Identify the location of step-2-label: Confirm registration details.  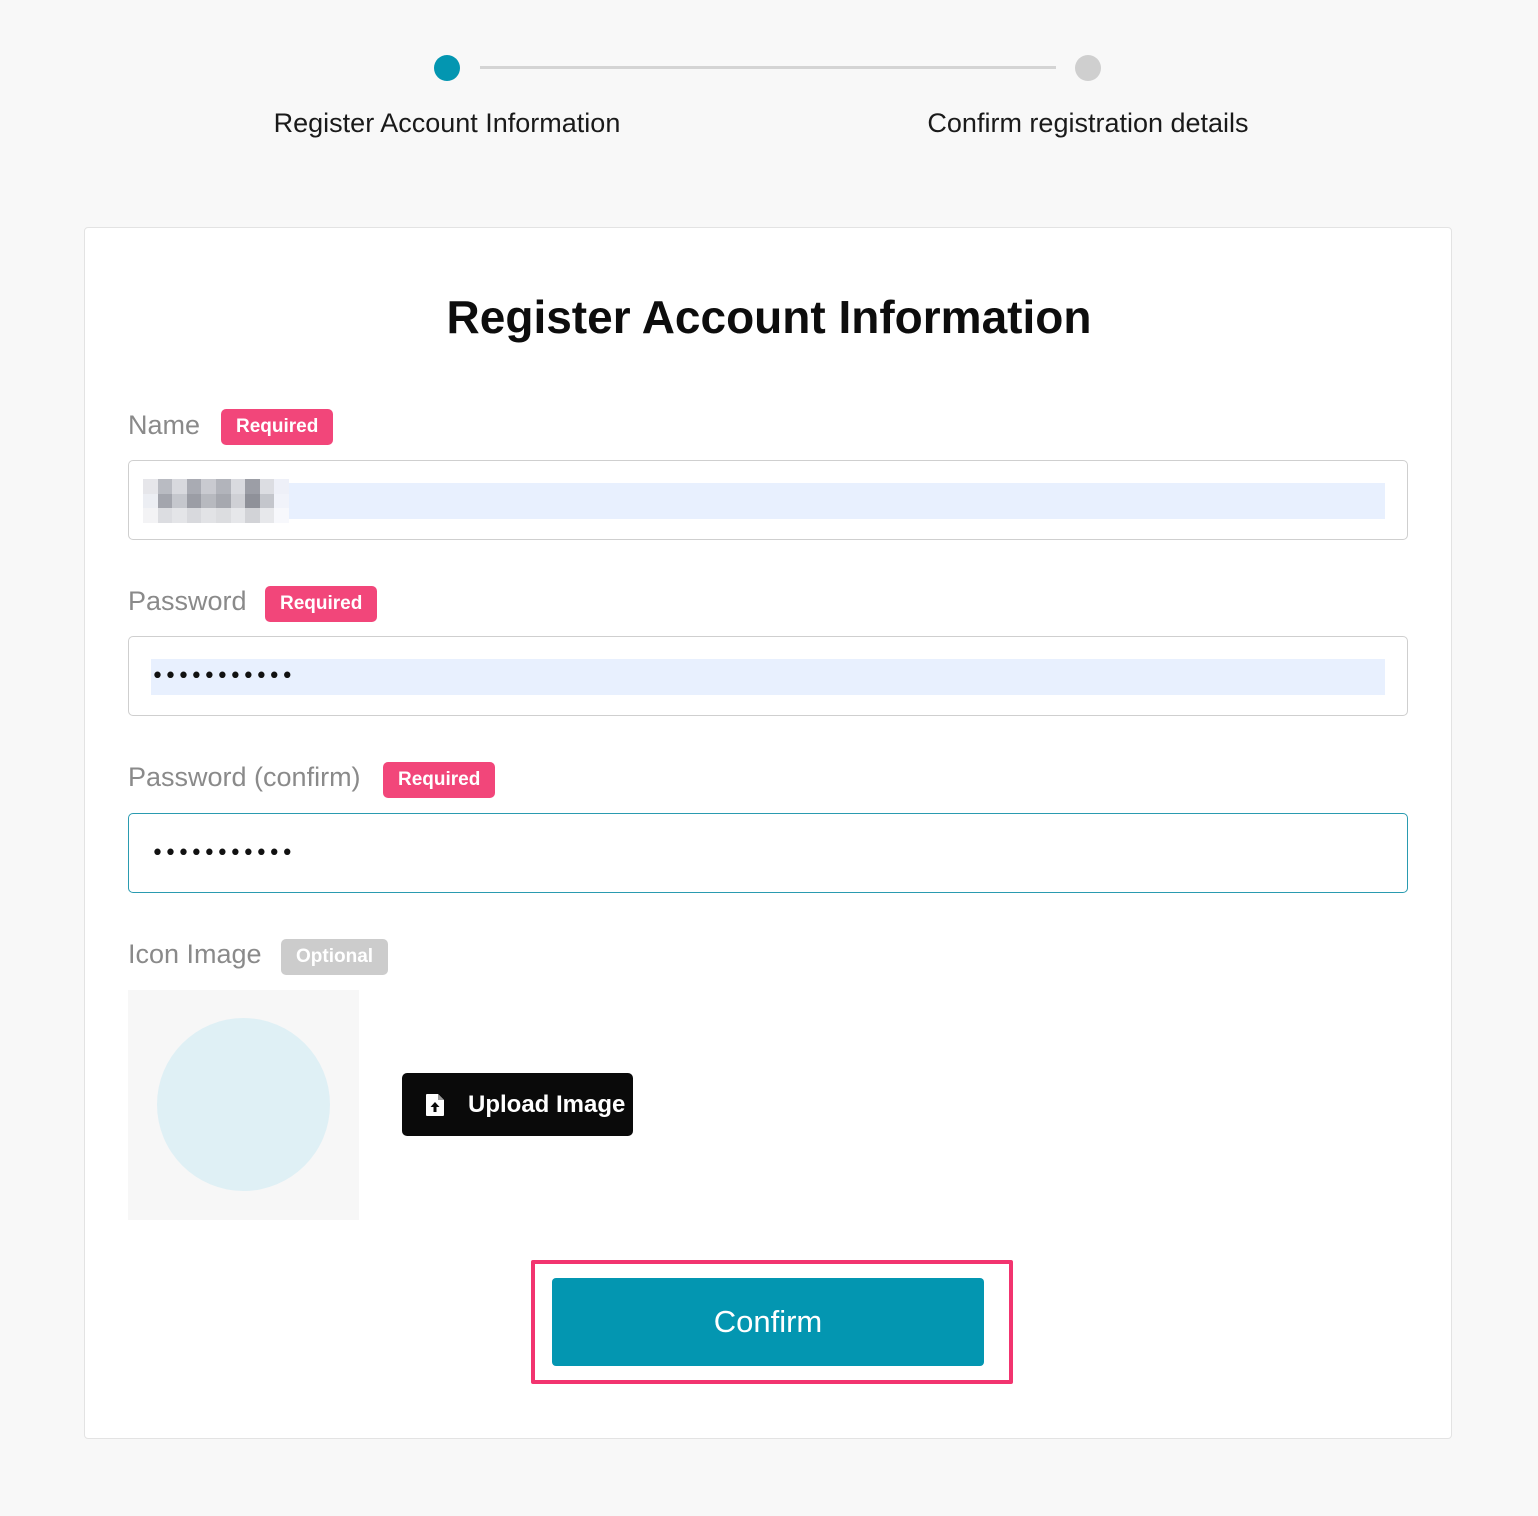
(1088, 123).